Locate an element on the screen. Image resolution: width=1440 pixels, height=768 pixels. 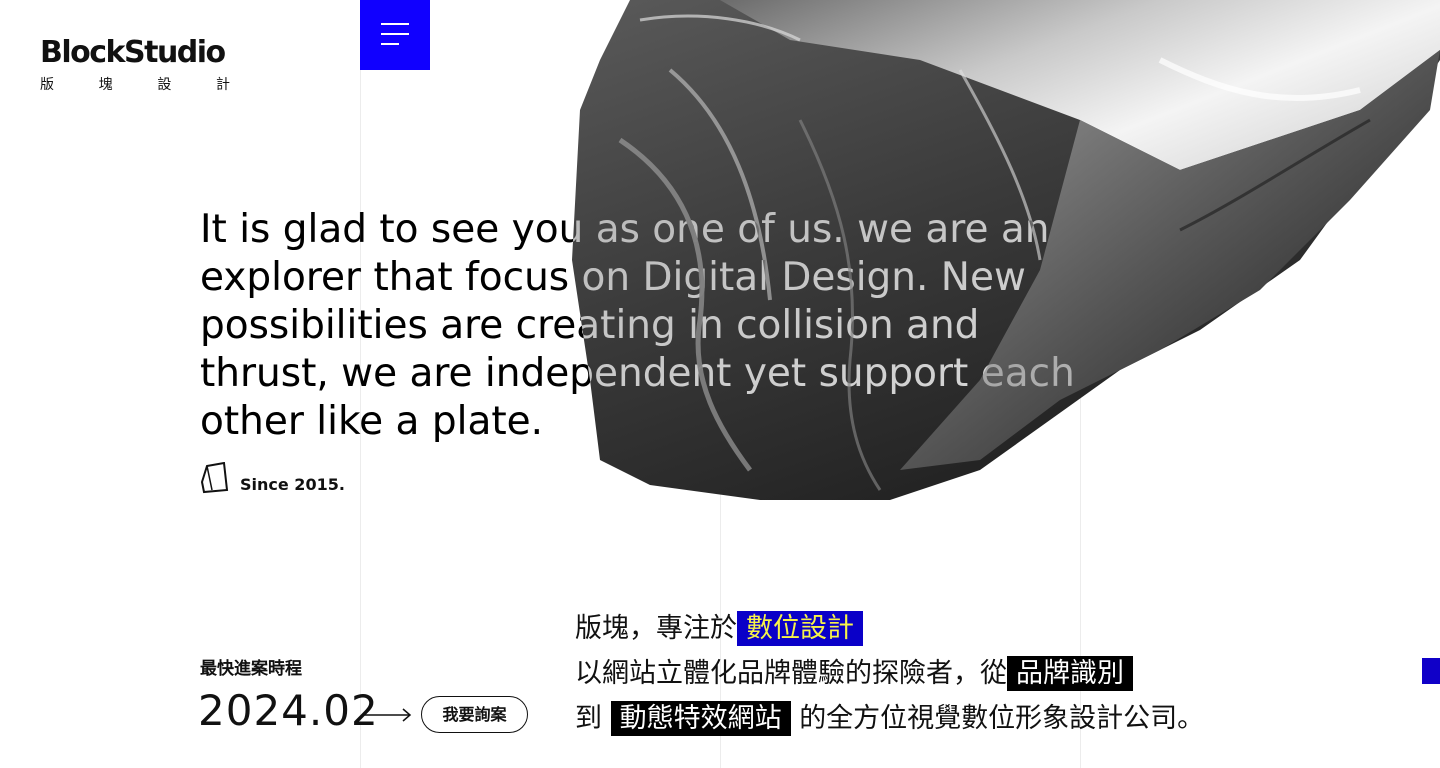
highlight-motion-website: 動態特效網站 is located at coordinates (700, 718).